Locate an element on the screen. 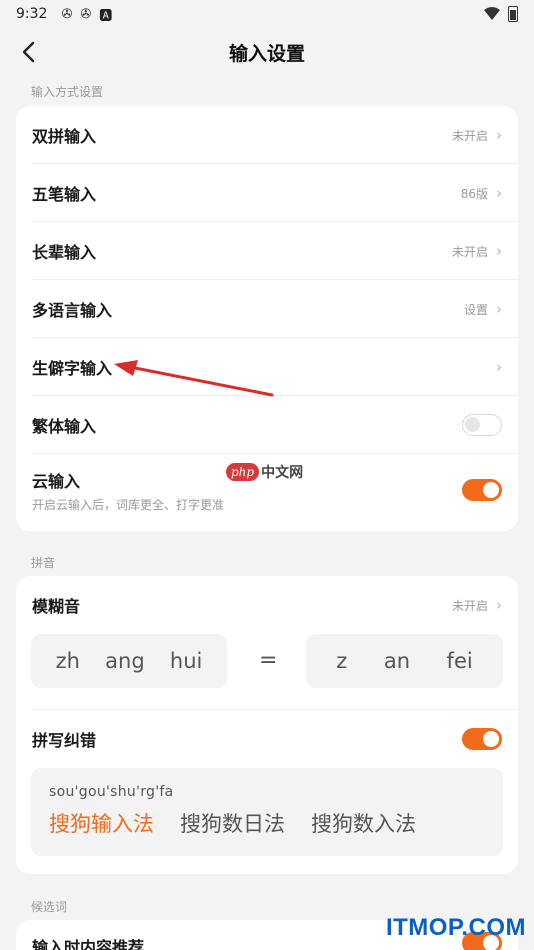  section-label-pinyin: 拼音 is located at coordinates (43, 563).